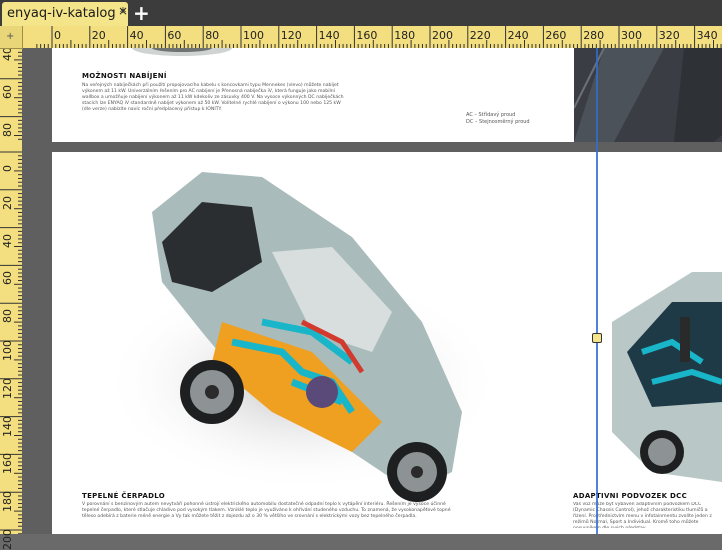  Describe the element at coordinates (361, 13) in the screenshot. I see `tab-bar: enyaq-iv-katalog * × +` at that location.